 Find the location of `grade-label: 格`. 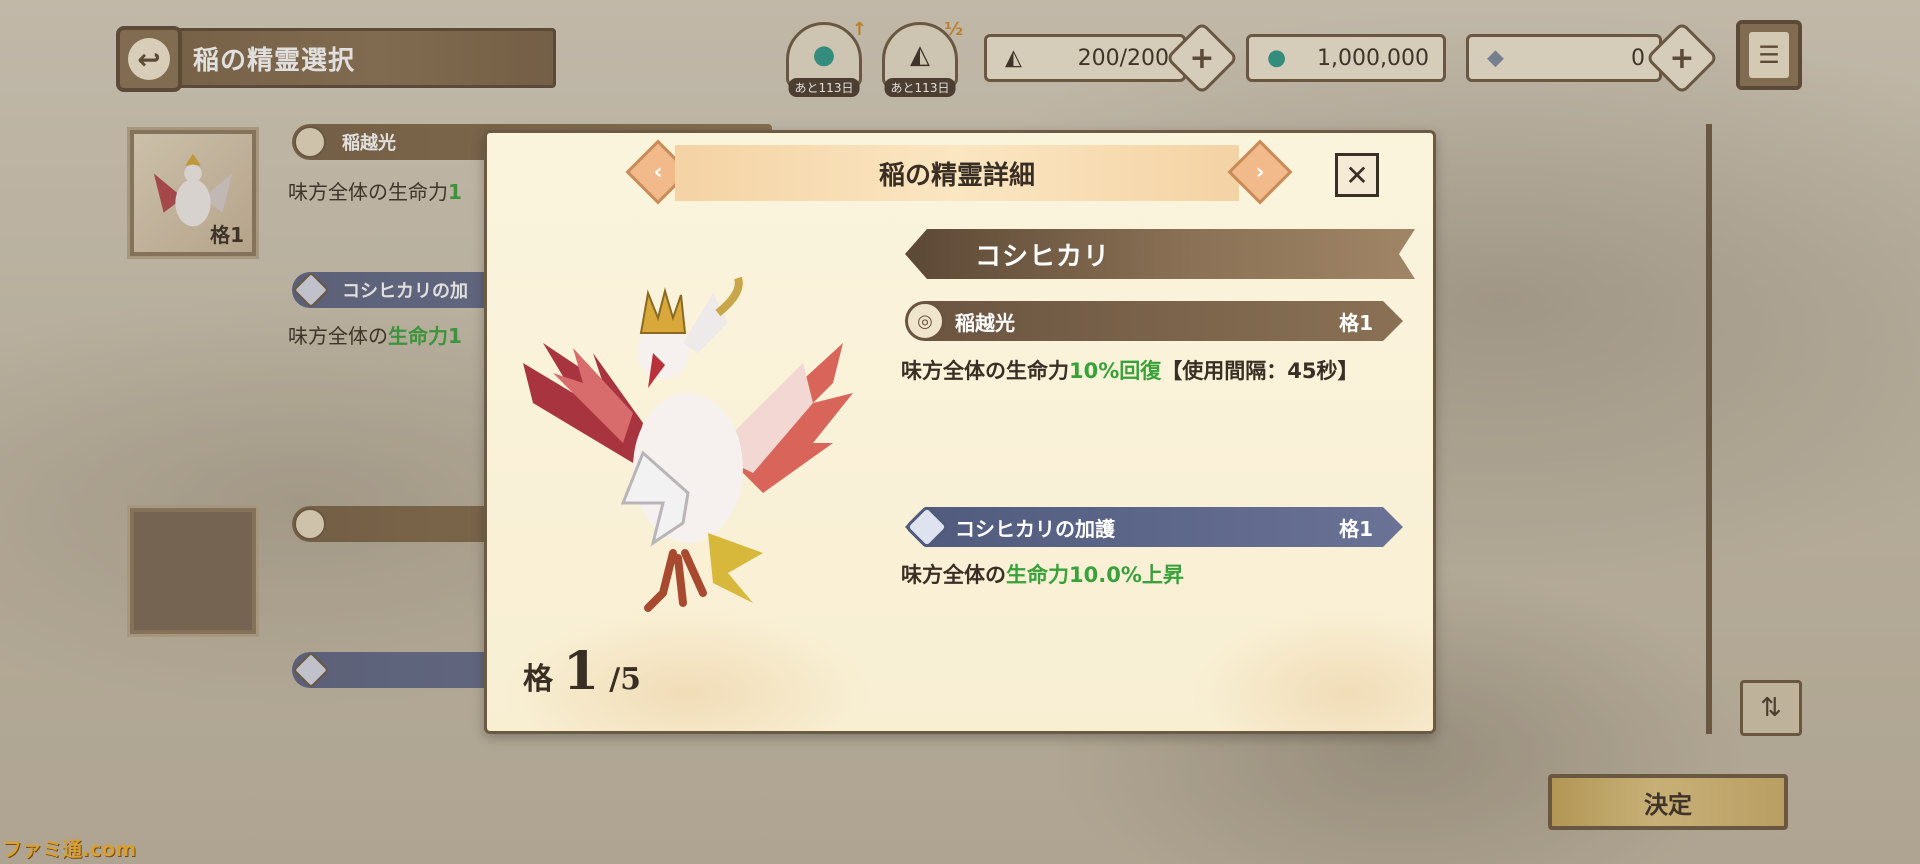

grade-label: 格 is located at coordinates (538, 679).